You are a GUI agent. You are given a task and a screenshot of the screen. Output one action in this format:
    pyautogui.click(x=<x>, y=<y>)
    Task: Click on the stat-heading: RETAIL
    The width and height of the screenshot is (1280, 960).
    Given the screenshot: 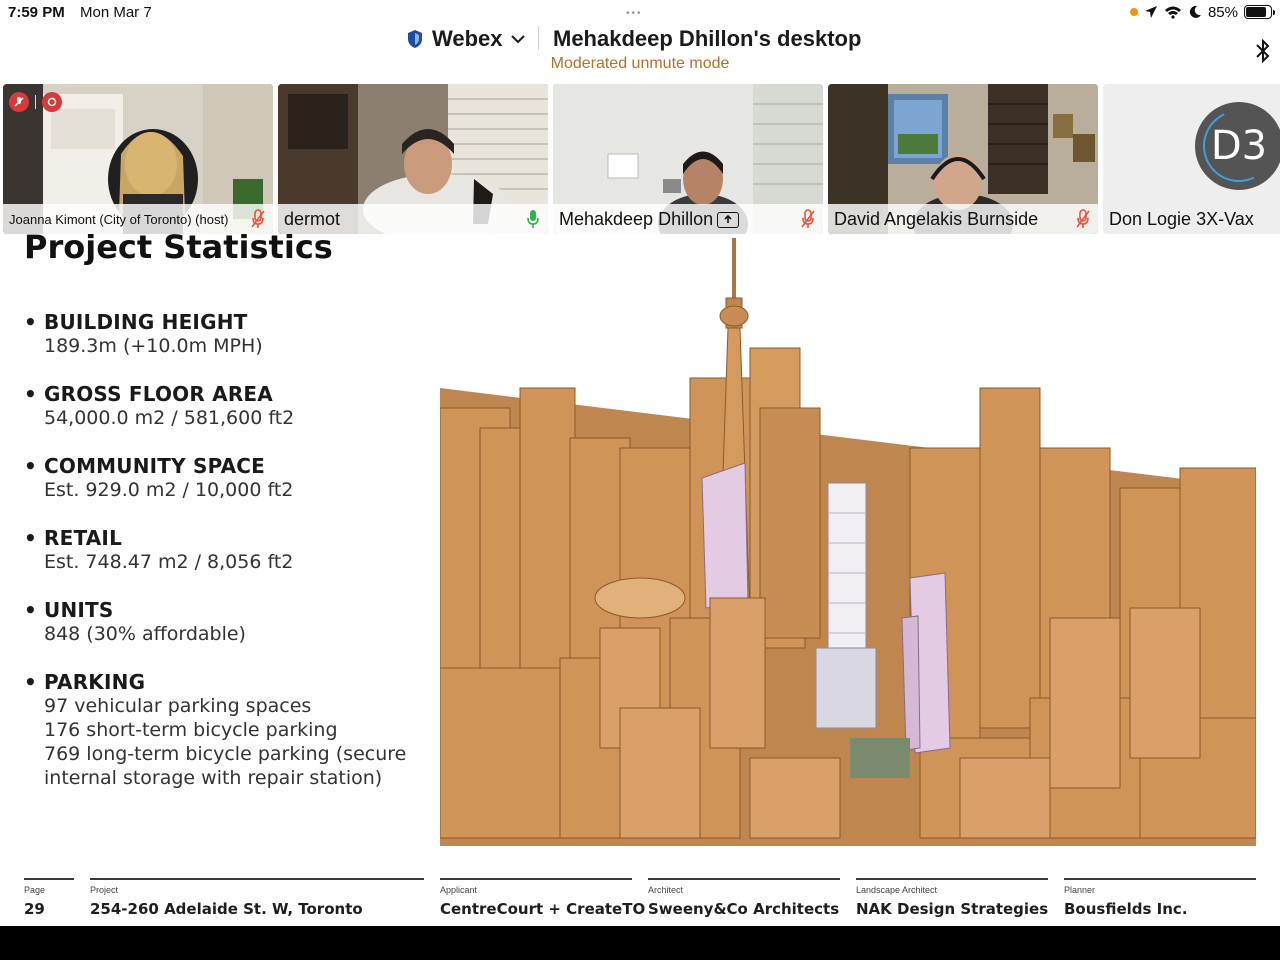 What is the action you would take?
    pyautogui.click(x=158, y=538)
    